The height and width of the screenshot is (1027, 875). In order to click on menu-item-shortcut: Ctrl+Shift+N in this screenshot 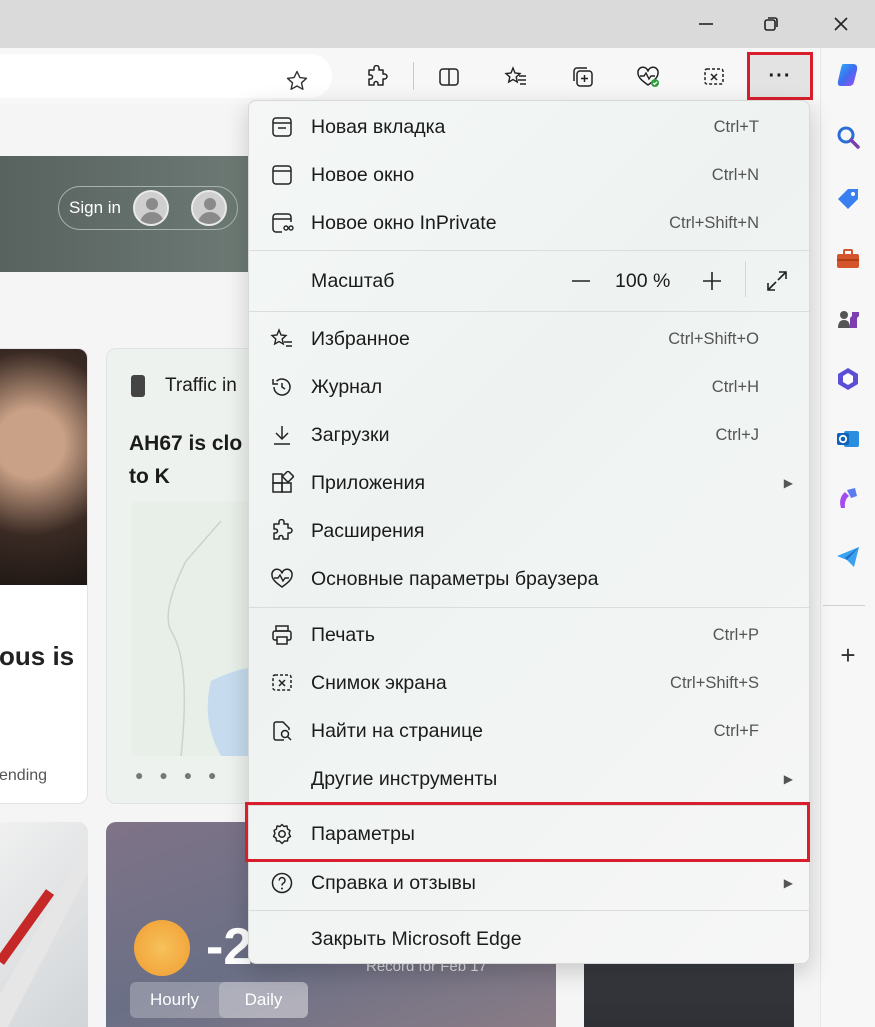, I will do `click(714, 222)`.